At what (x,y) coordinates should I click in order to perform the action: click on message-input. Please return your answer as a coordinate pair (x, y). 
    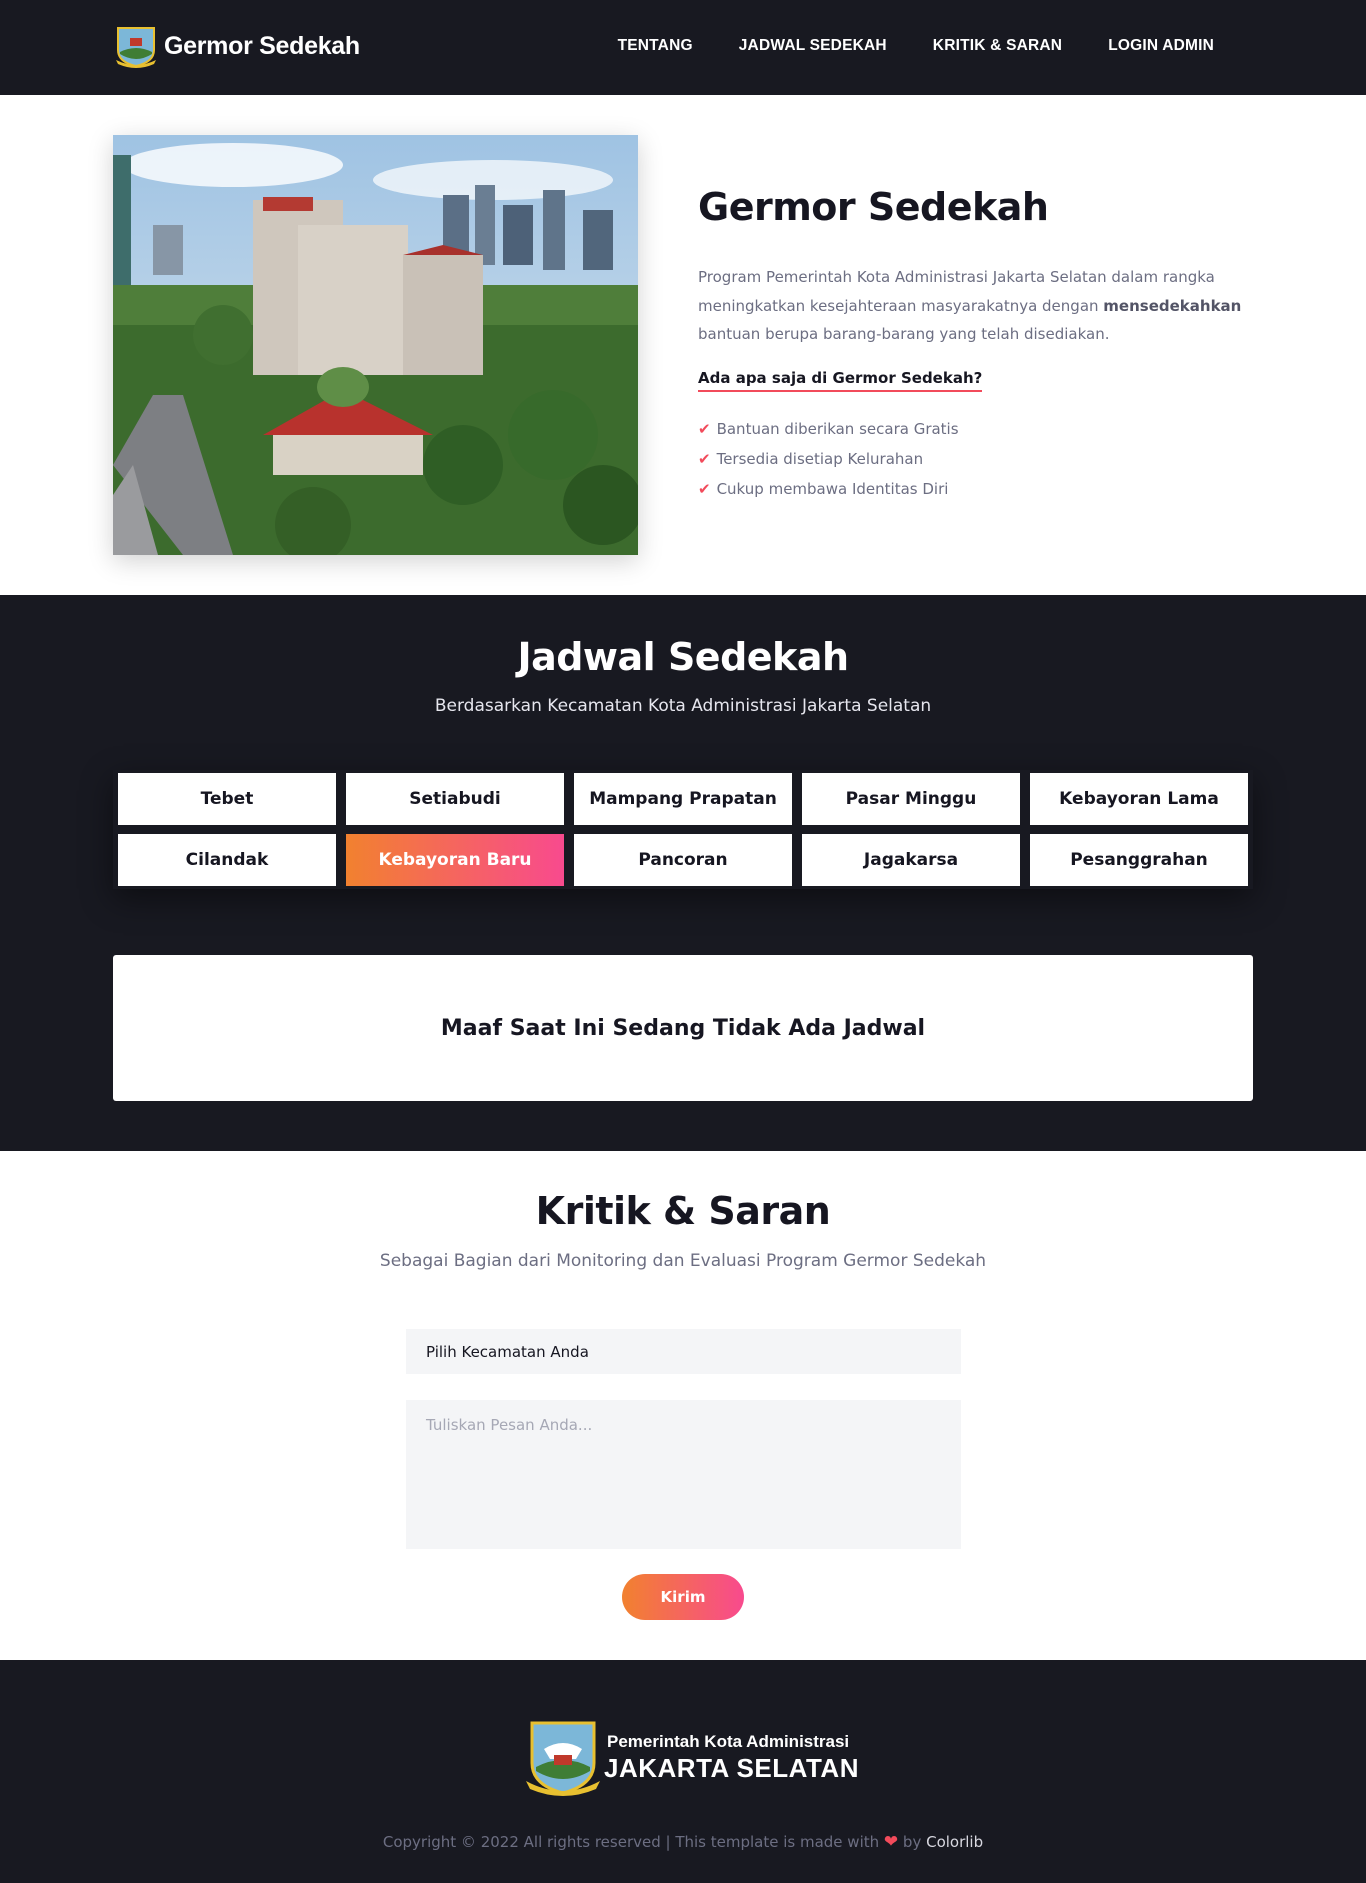
    Looking at the image, I should click on (683, 1474).